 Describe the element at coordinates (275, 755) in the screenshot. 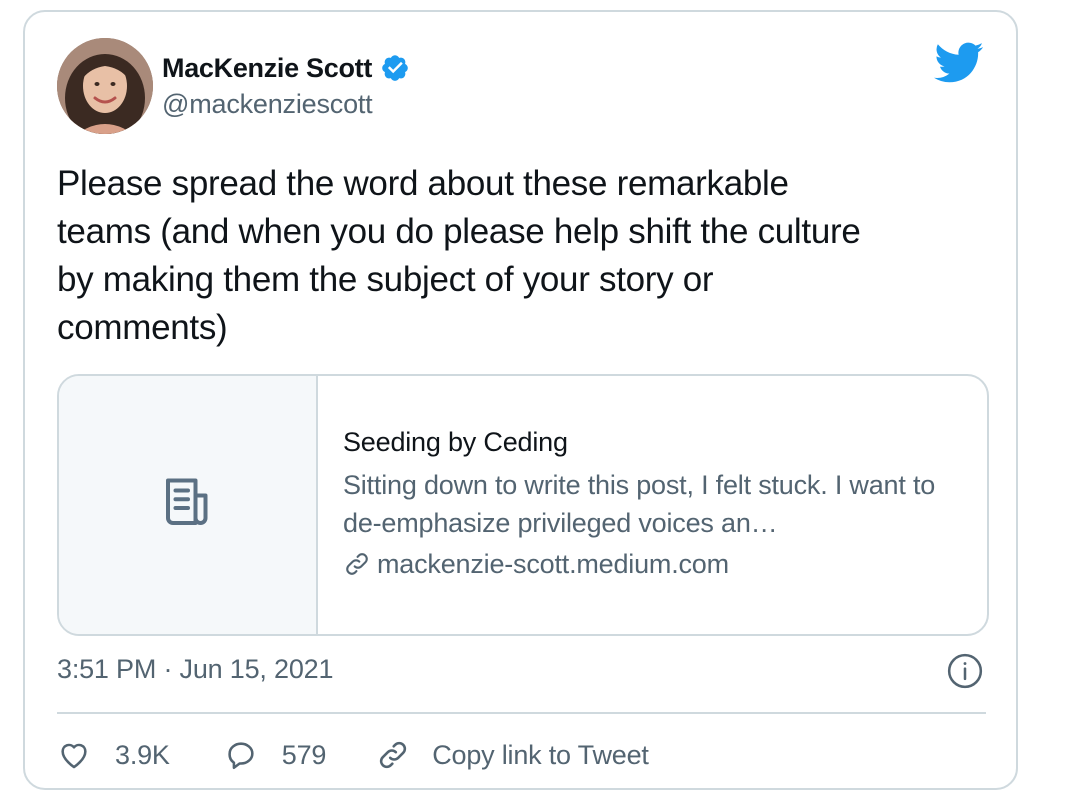

I see `reply-button: 579` at that location.